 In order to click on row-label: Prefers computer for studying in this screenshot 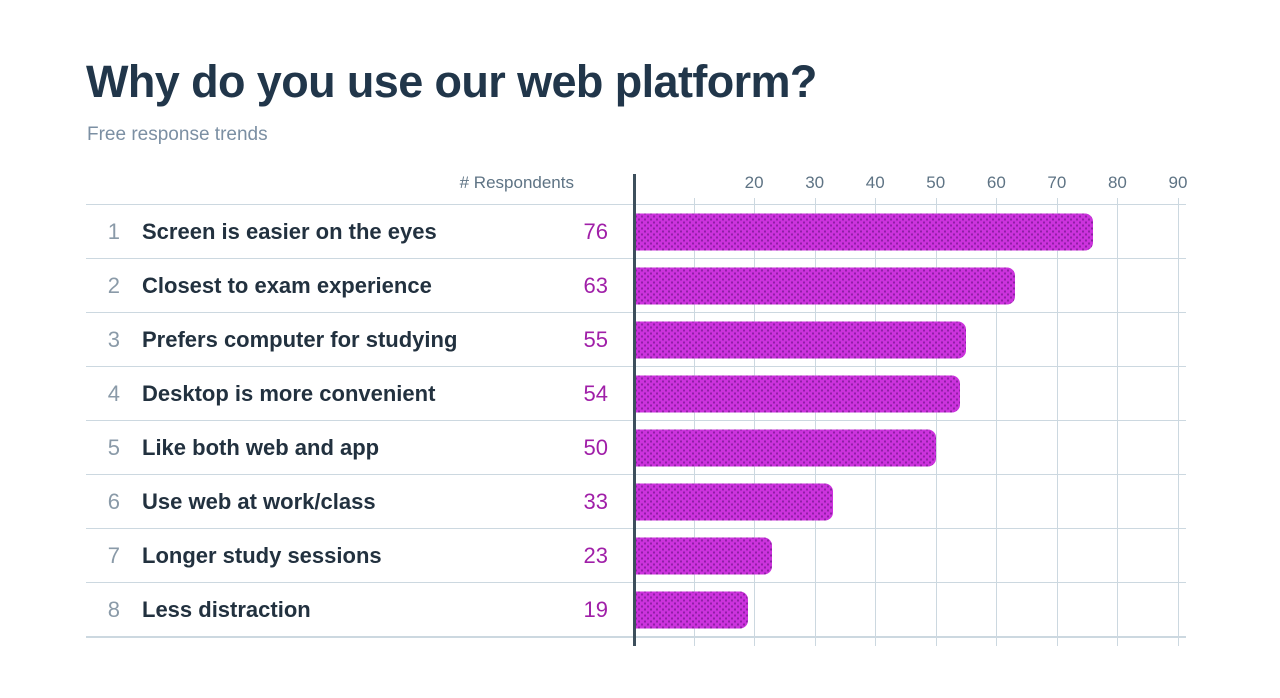, I will do `click(300, 339)`.